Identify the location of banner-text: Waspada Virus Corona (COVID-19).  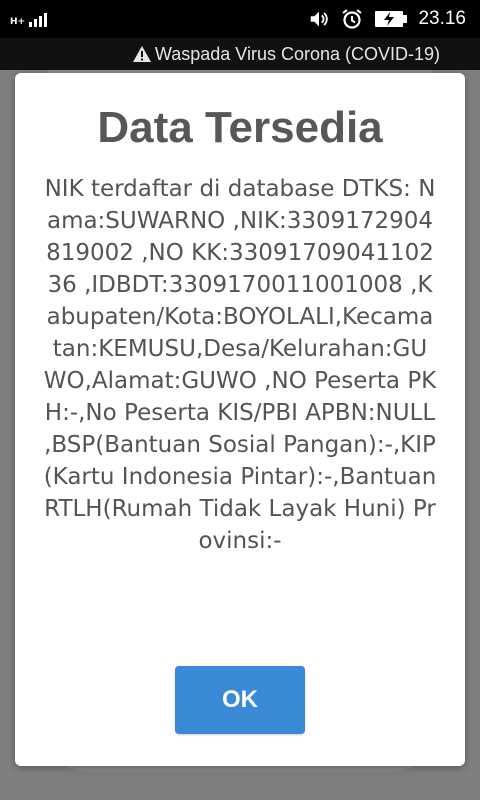
(297, 53).